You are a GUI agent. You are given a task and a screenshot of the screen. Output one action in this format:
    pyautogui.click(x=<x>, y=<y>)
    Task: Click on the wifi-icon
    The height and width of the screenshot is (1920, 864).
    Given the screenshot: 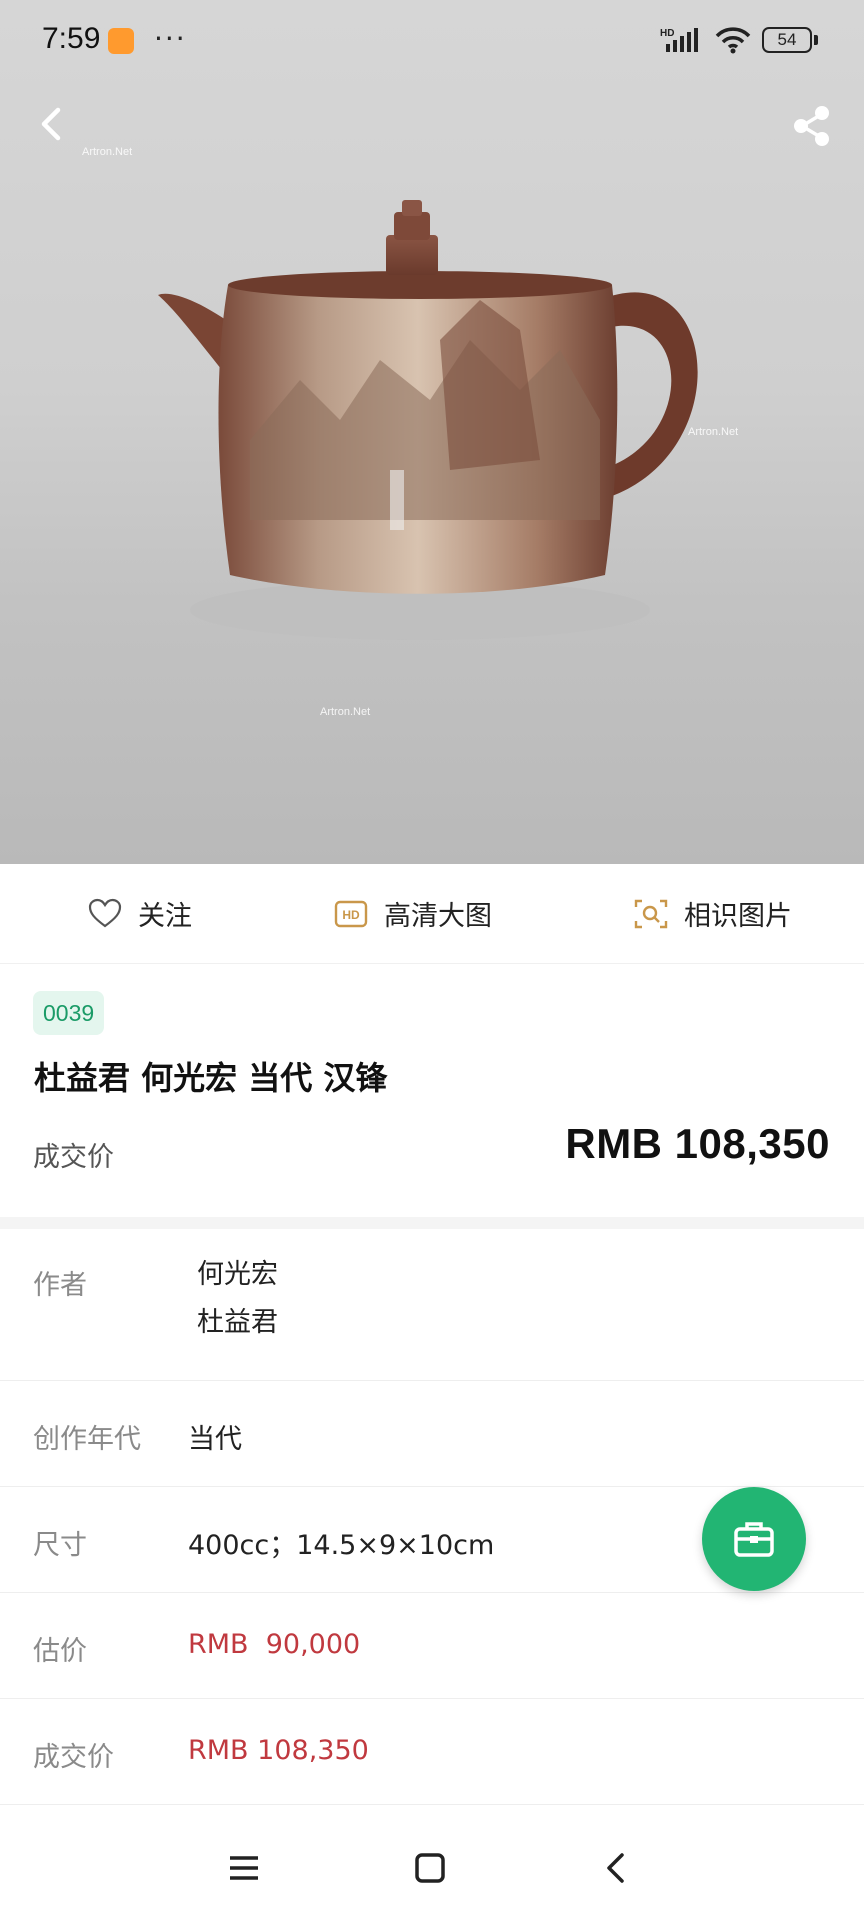 What is the action you would take?
    pyautogui.click(x=733, y=40)
    